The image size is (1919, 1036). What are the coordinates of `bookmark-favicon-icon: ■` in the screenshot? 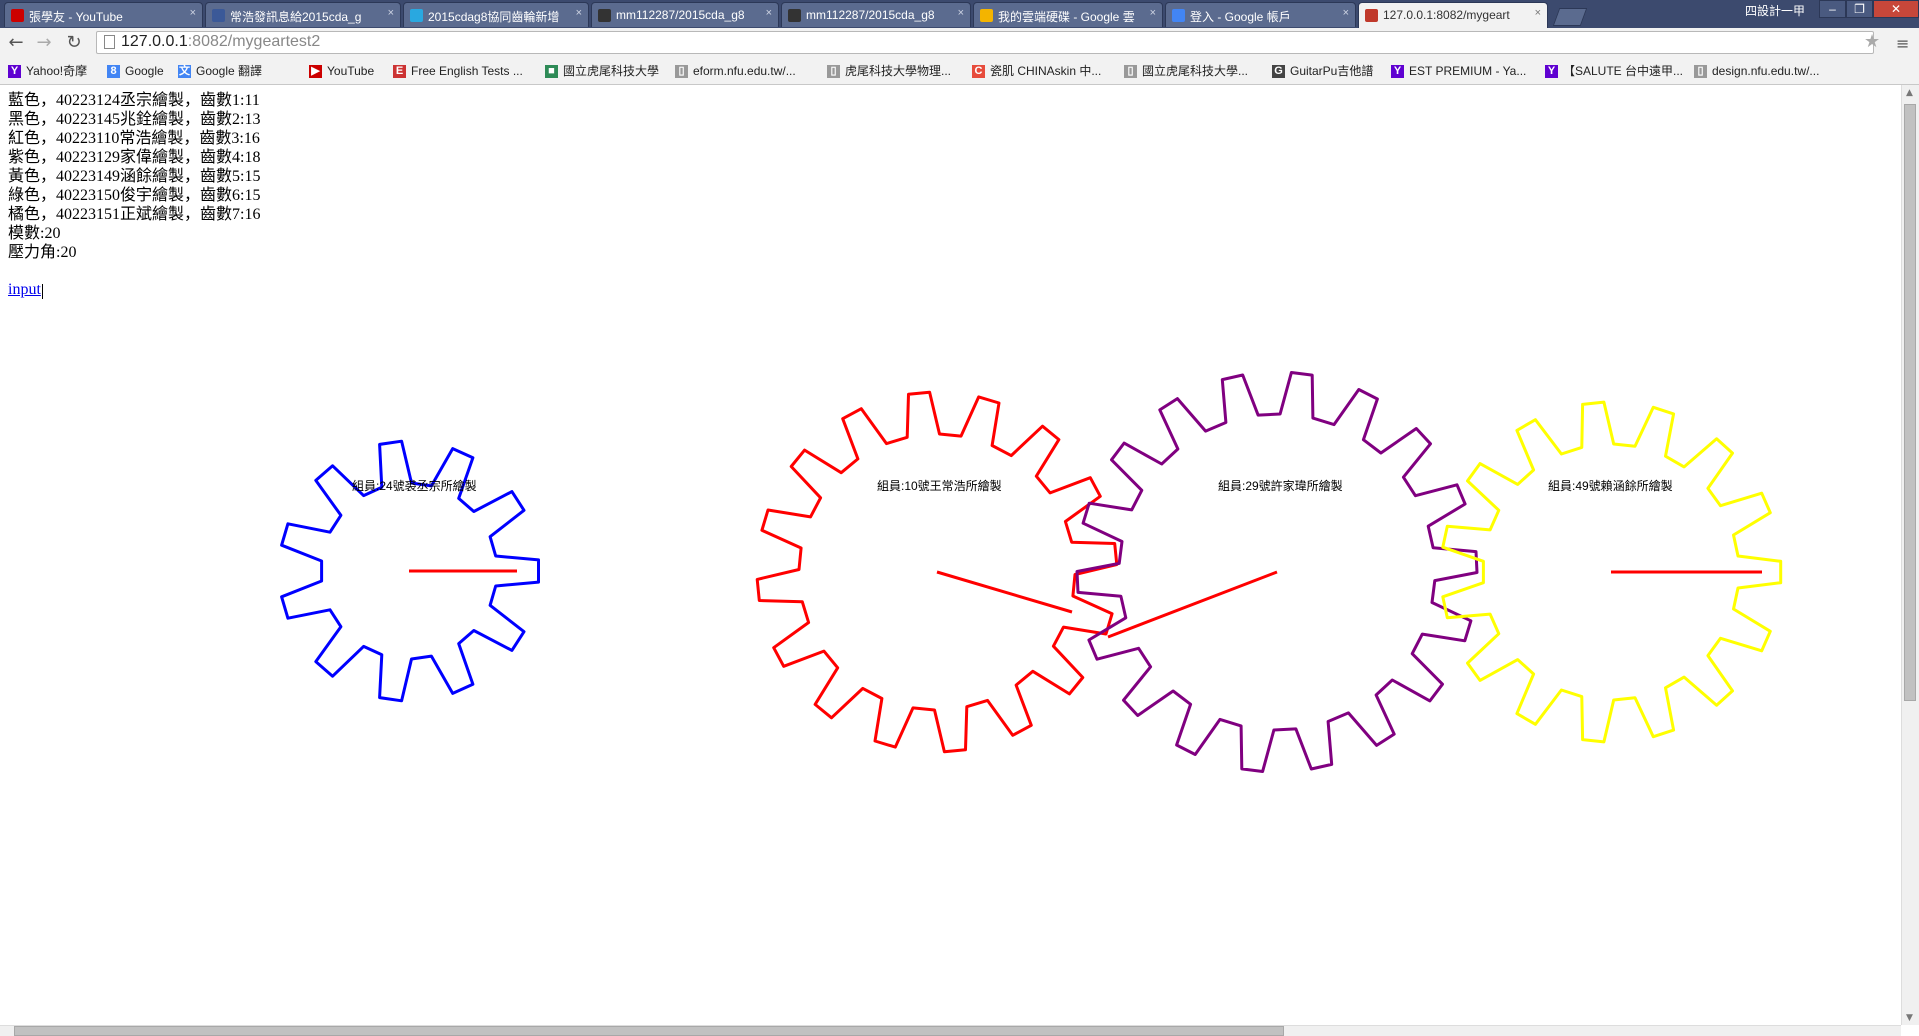 It's located at (551, 71).